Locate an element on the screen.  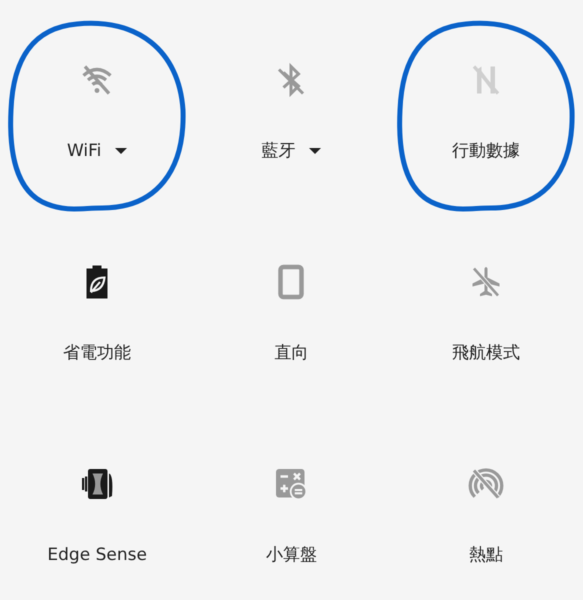
tile-label: 小算盤 is located at coordinates (291, 555).